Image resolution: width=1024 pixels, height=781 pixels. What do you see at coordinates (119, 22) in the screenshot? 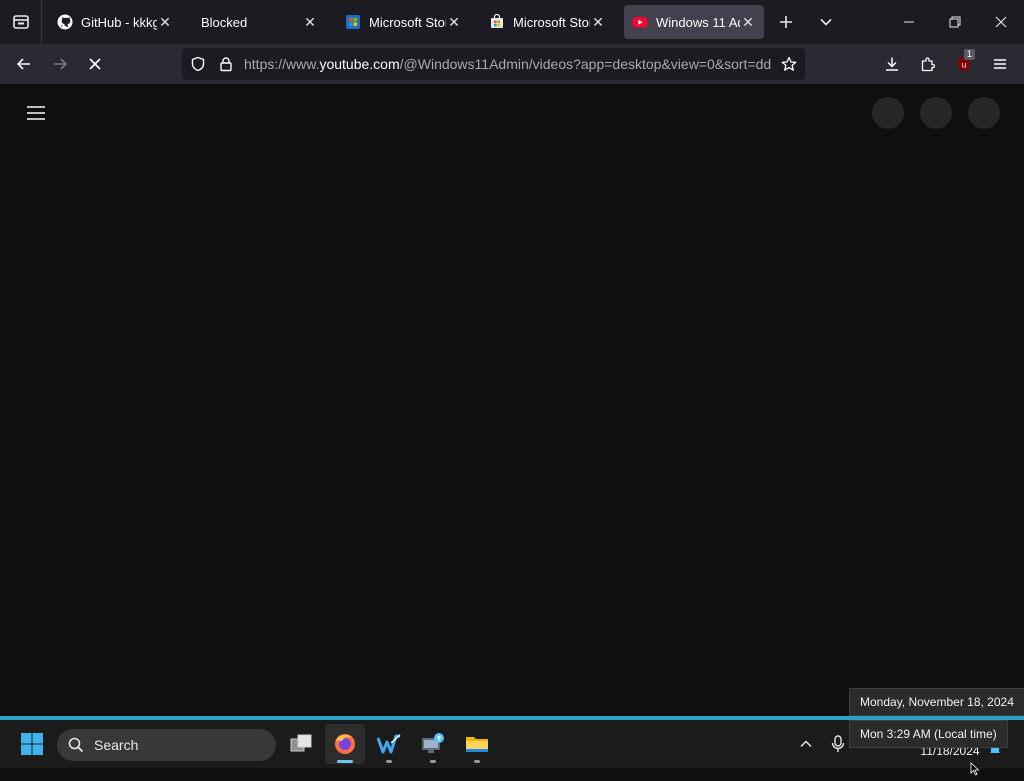
I see `tab-title: GitHub - kkkgo/` at bounding box center [119, 22].